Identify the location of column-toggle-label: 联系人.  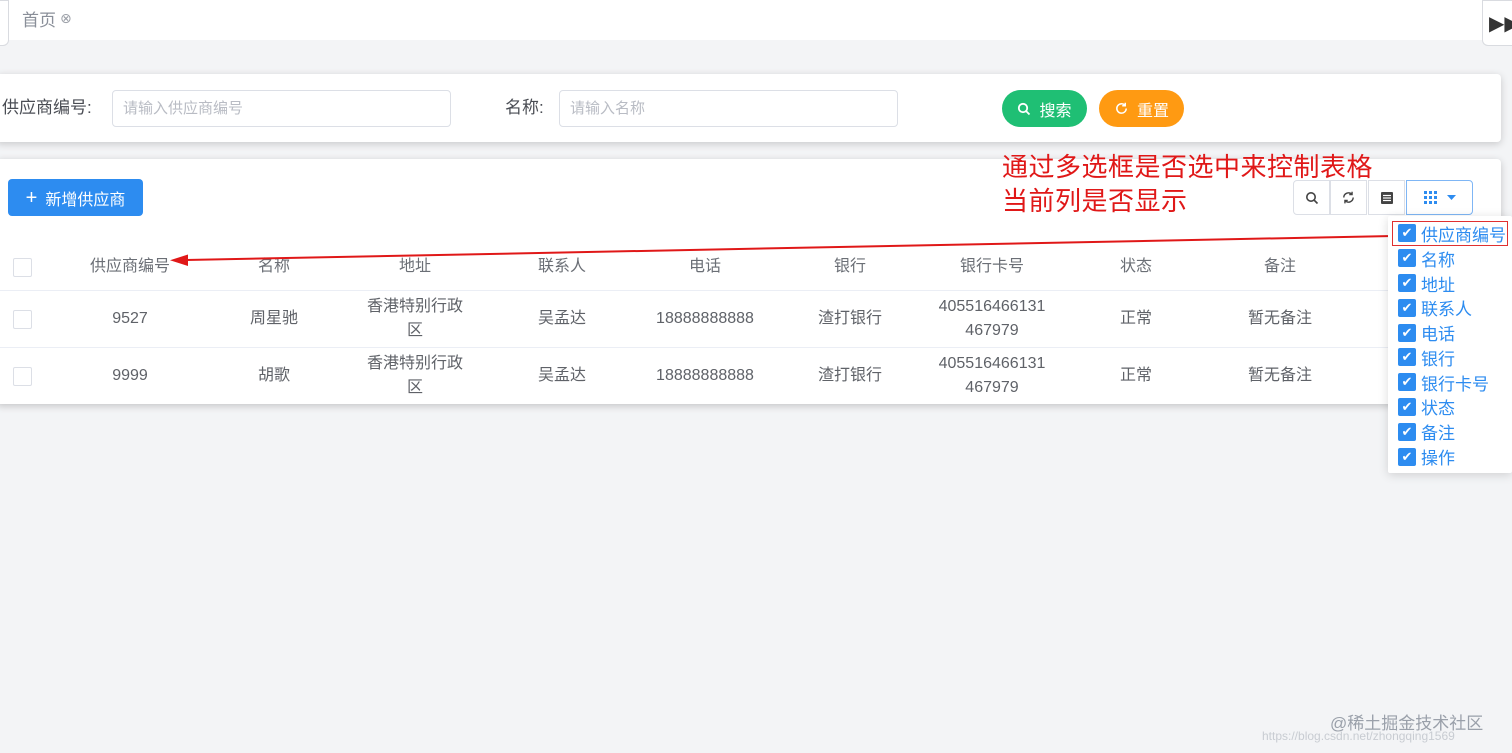
(1446, 310).